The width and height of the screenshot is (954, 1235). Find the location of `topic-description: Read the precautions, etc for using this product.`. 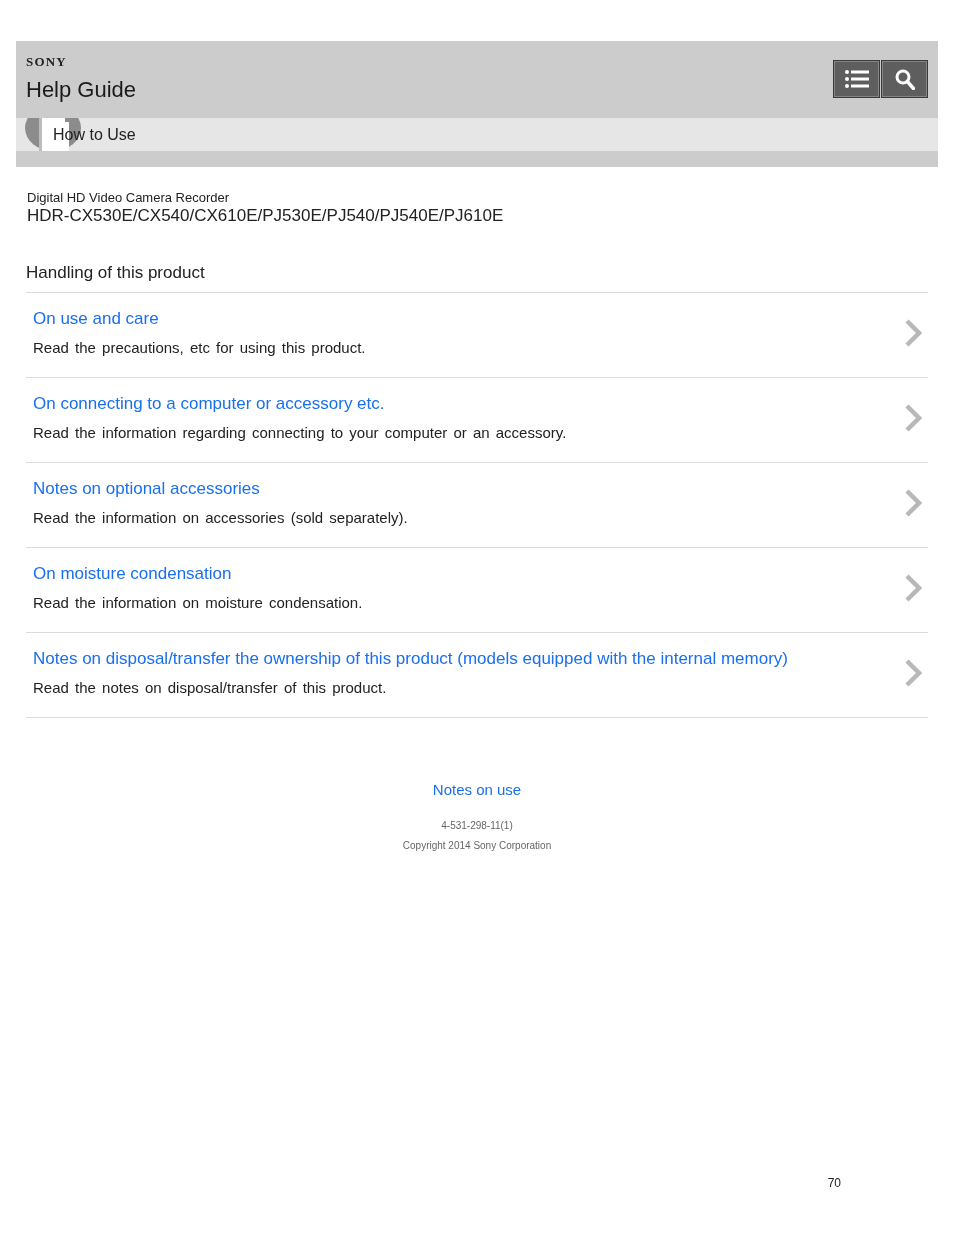

topic-description: Read the precautions, etc for using this product. is located at coordinates (199, 347).